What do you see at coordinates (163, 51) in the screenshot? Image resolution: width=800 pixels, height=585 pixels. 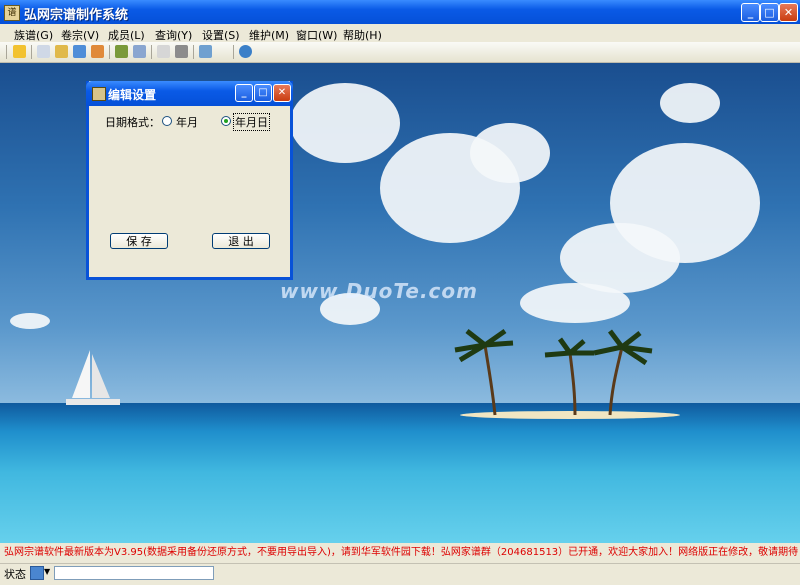 I see `page-icon` at bounding box center [163, 51].